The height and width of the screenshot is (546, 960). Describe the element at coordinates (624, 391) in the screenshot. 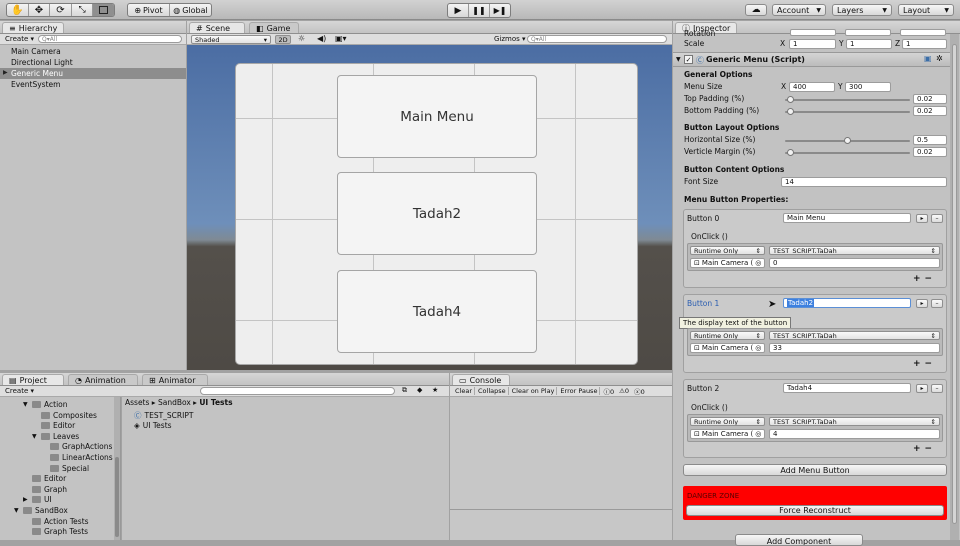

I see `warning-count-toggle: ⚠0` at that location.